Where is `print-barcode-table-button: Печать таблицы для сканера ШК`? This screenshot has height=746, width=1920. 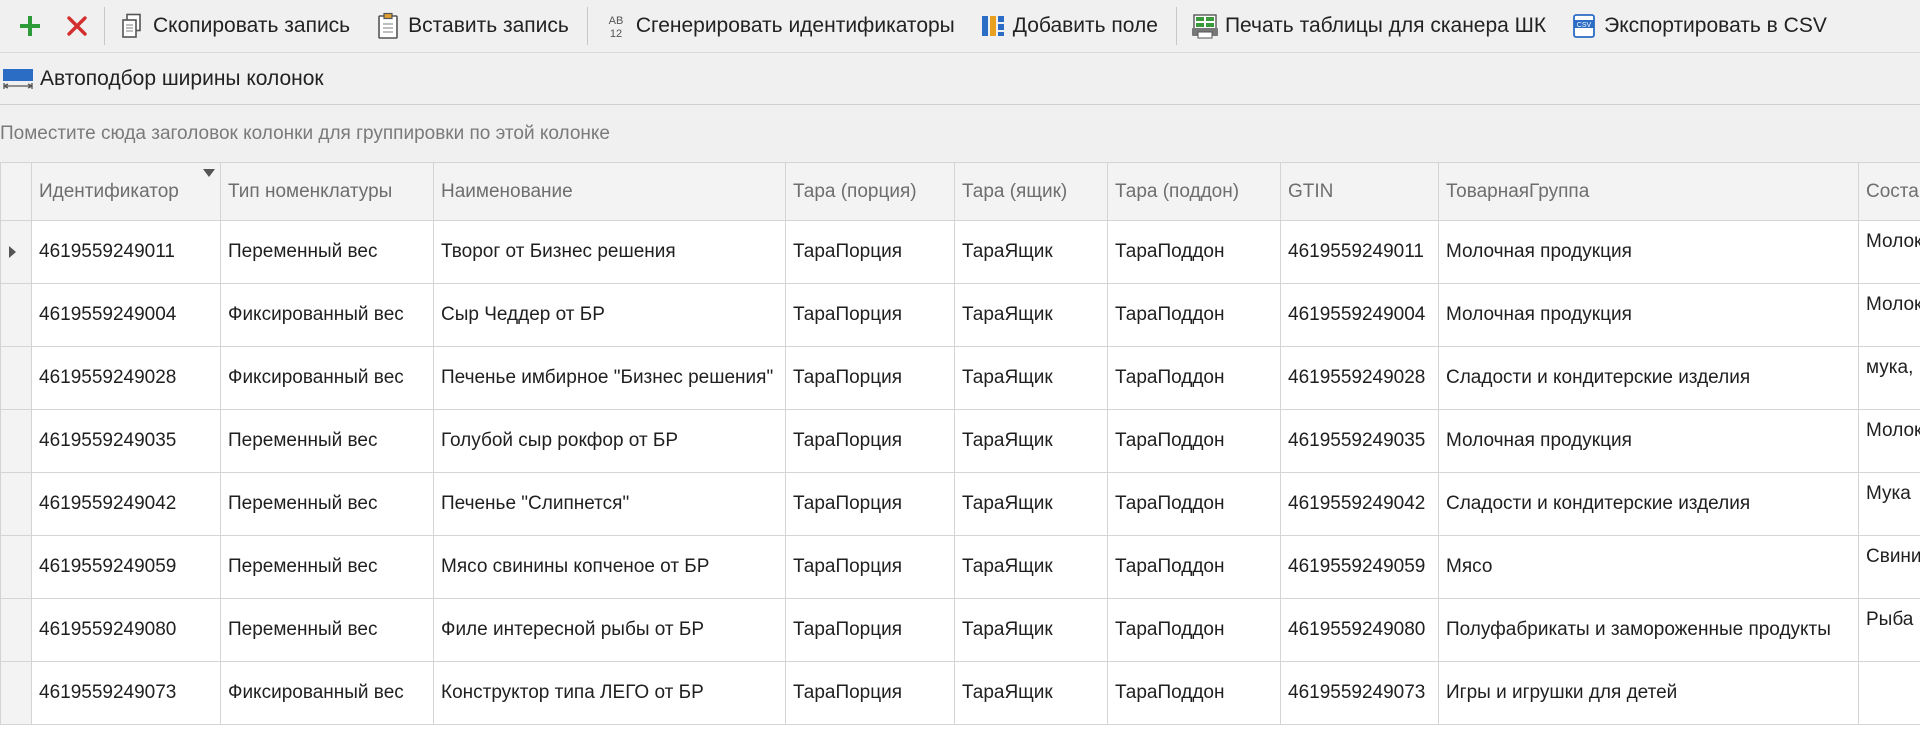
print-barcode-table-button: Печать таблицы для сканера ШК is located at coordinates (1370, 26).